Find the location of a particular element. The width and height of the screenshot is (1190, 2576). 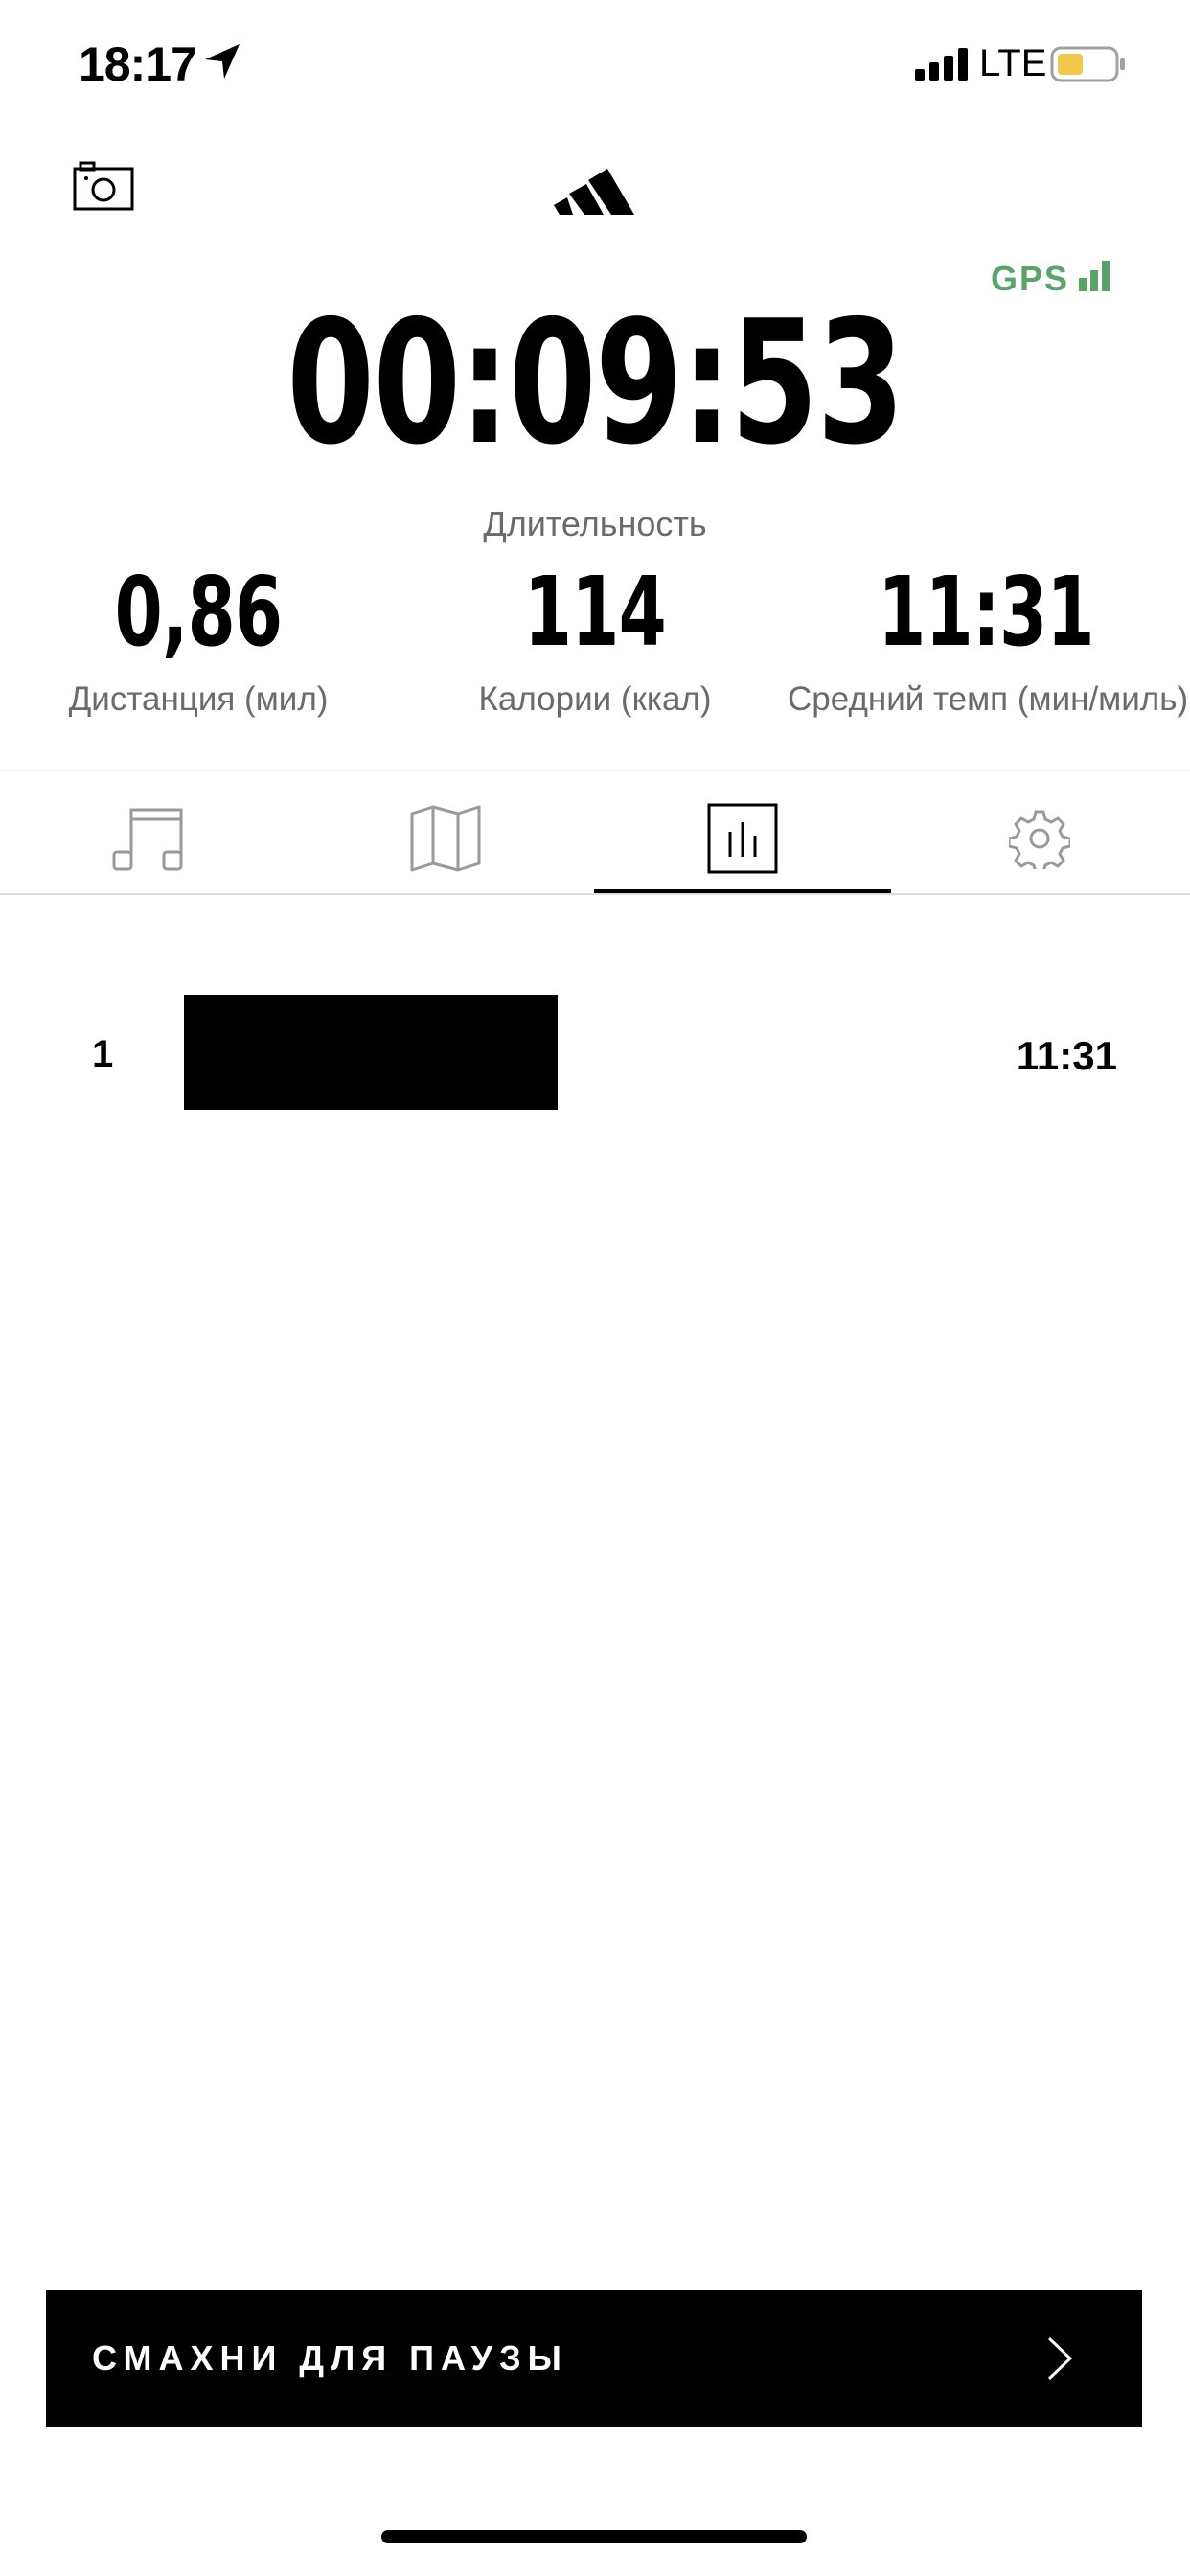

gps-signal-icon is located at coordinates (1095, 276).